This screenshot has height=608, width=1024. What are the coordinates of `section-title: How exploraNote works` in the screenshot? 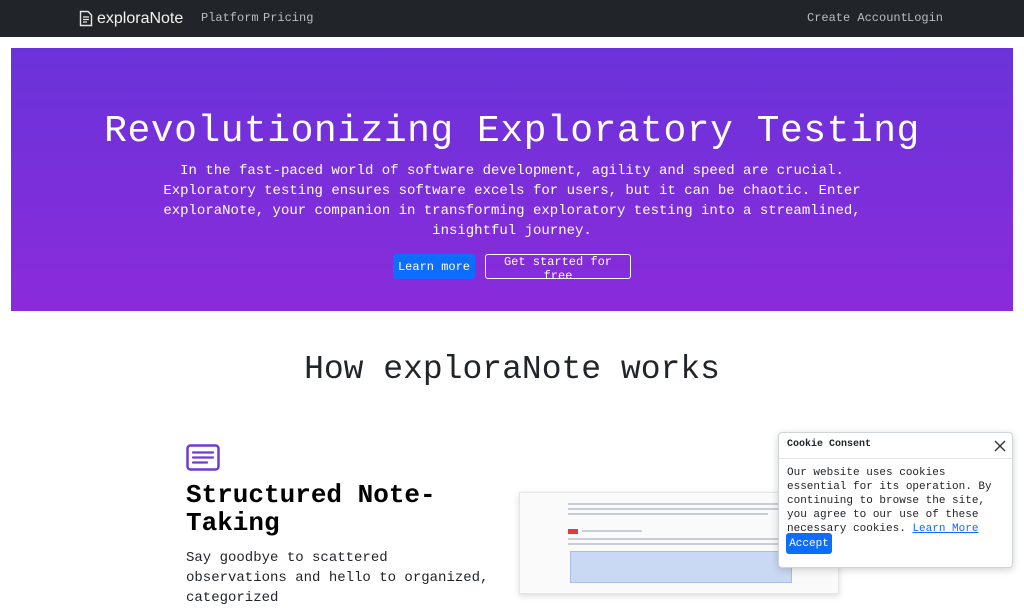 It's located at (512, 369).